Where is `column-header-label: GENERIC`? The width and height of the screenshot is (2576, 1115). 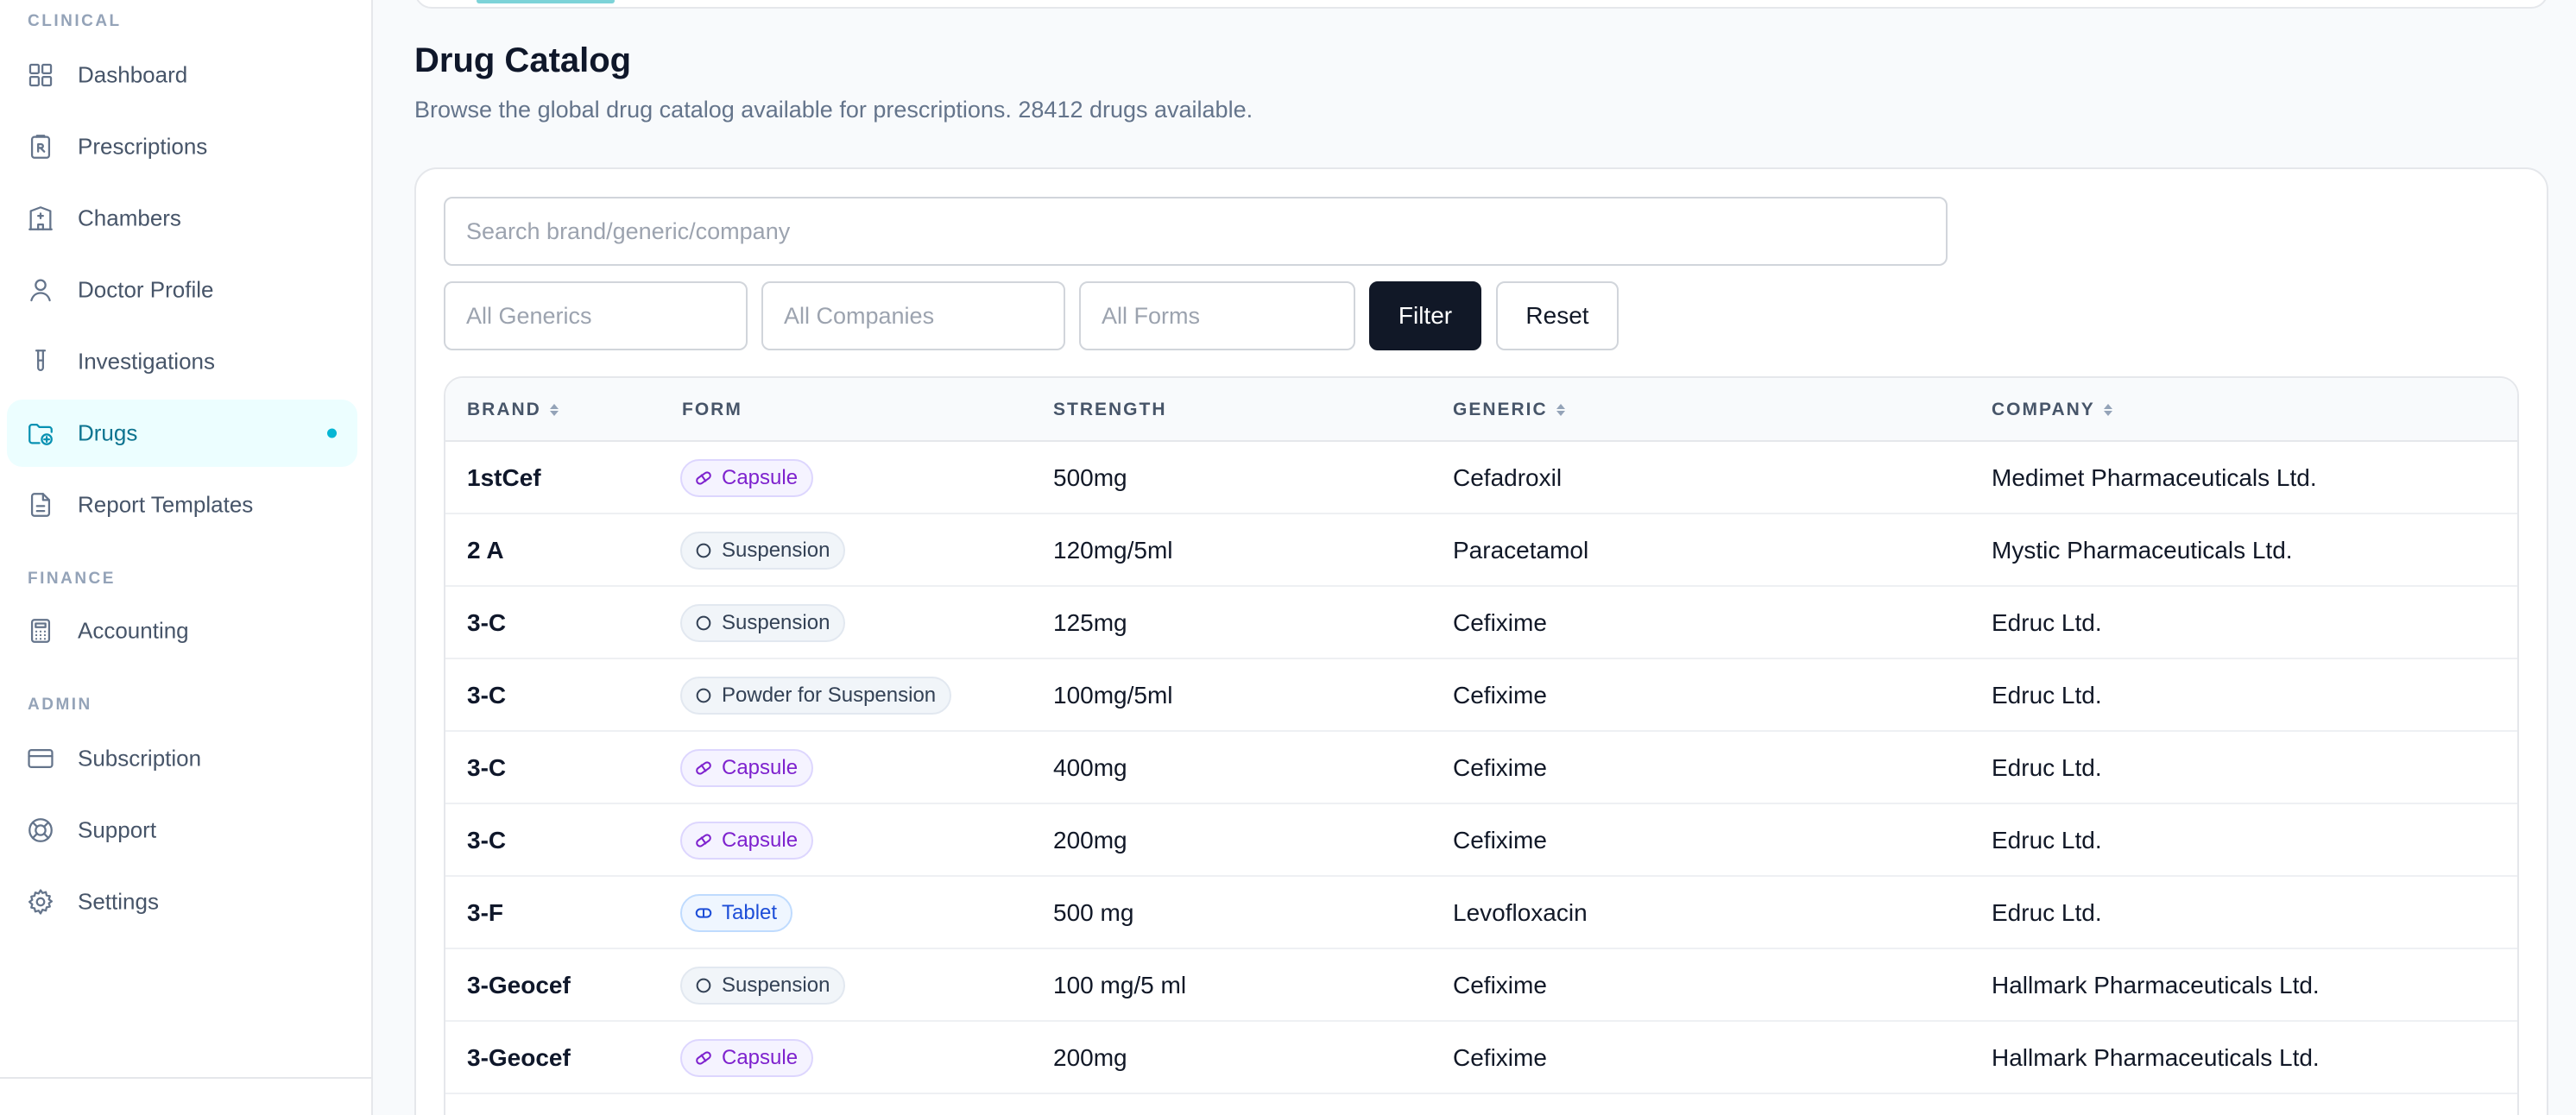
column-header-label: GENERIC is located at coordinates (1500, 409).